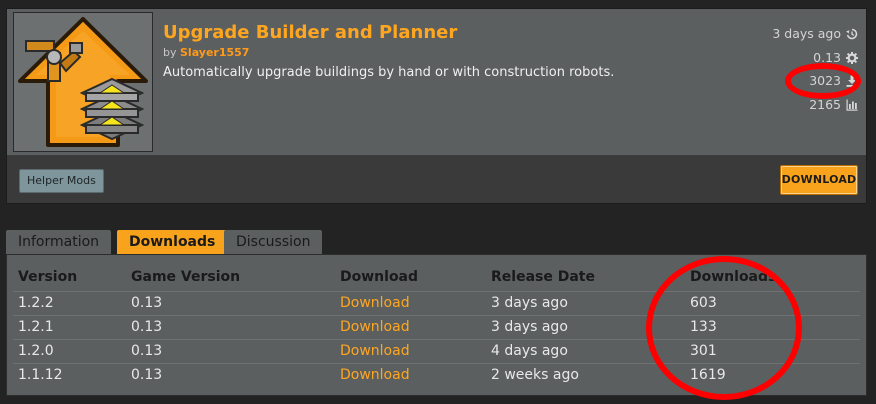 This screenshot has width=876, height=404. I want to click on column-header-version: Version, so click(48, 277).